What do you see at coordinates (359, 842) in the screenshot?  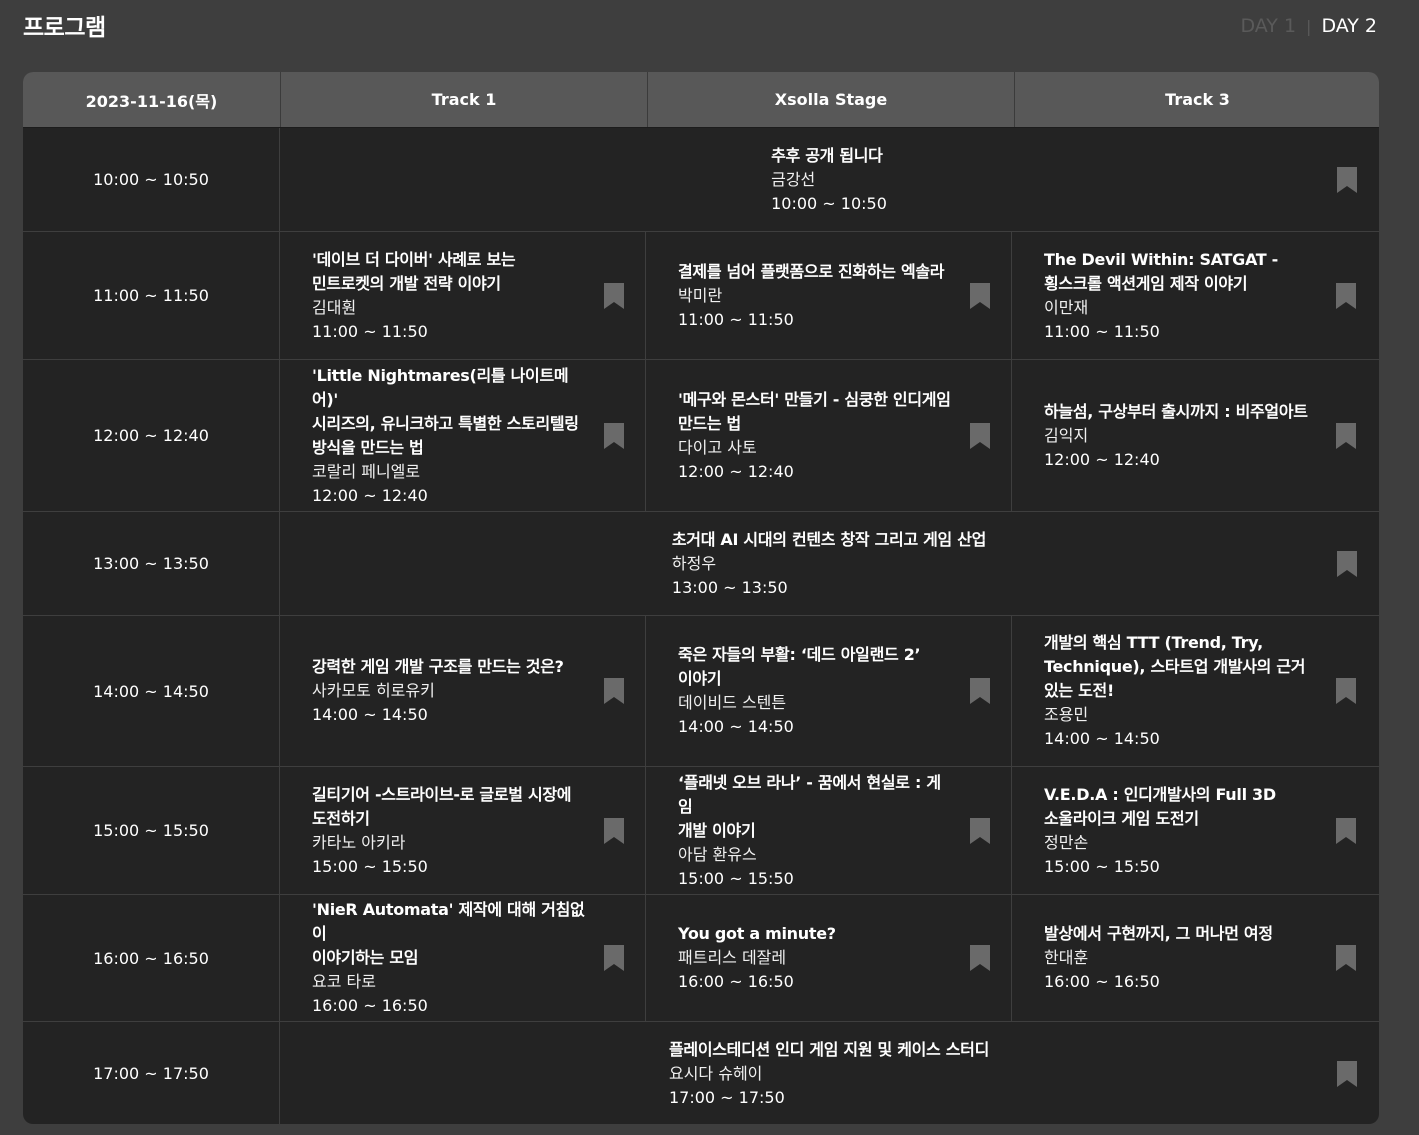 I see `session-speaker: 카타노 아키라` at bounding box center [359, 842].